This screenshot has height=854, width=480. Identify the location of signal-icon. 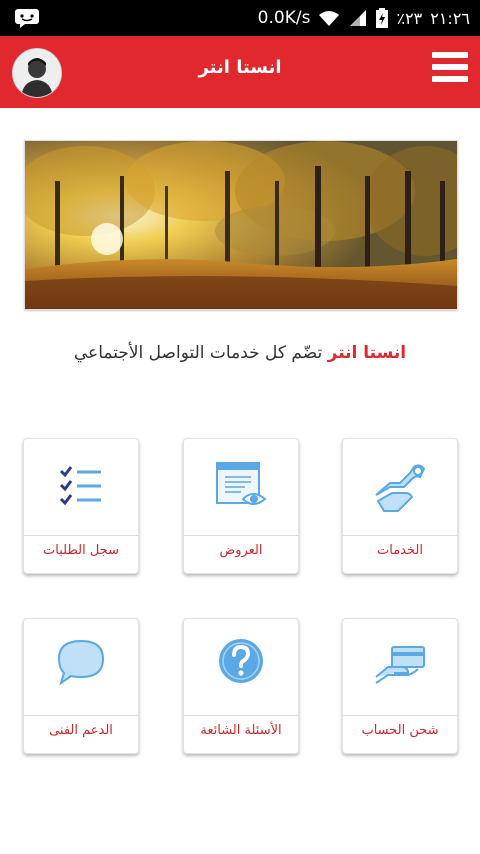
(358, 18).